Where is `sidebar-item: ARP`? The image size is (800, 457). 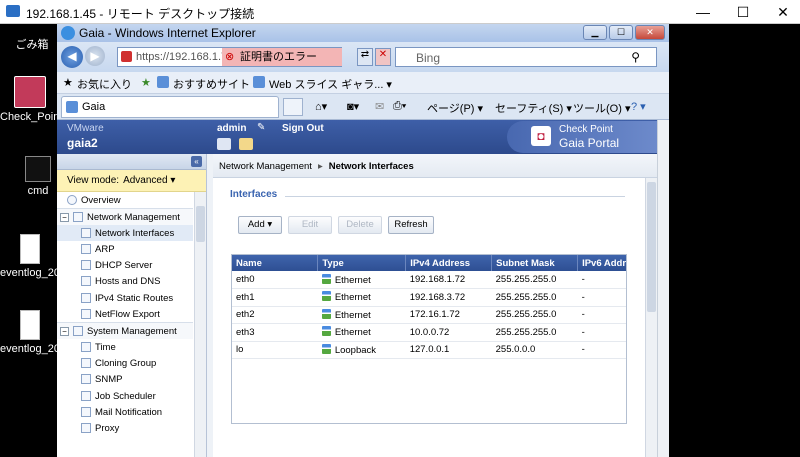 sidebar-item: ARP is located at coordinates (125, 249).